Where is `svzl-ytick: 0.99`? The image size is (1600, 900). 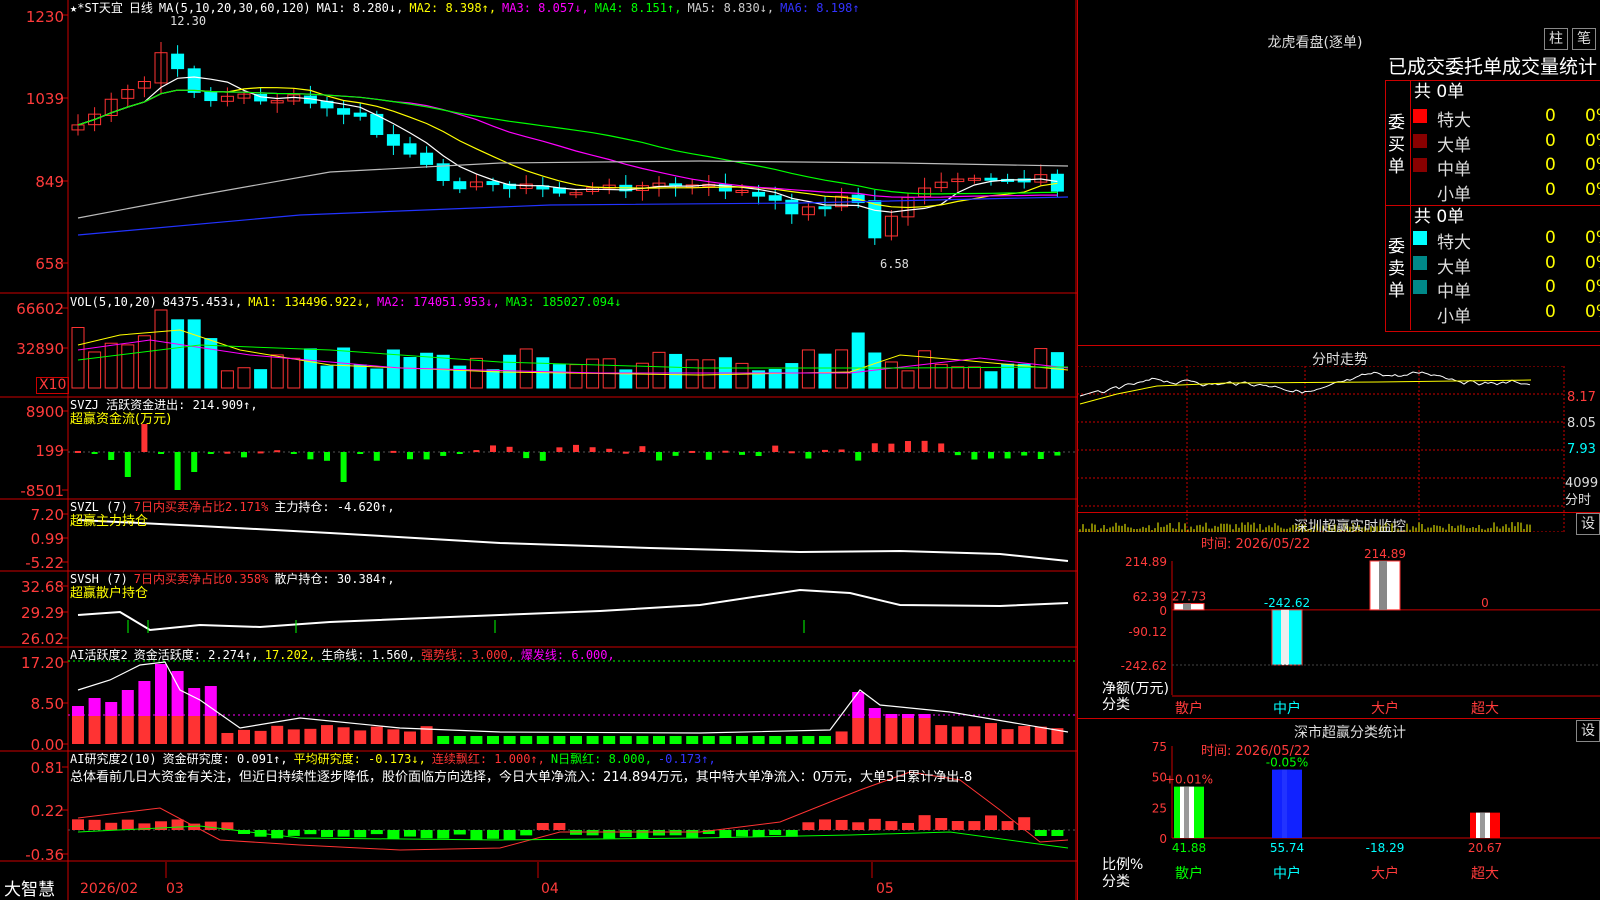 svzl-ytick: 0.99 is located at coordinates (47, 539).